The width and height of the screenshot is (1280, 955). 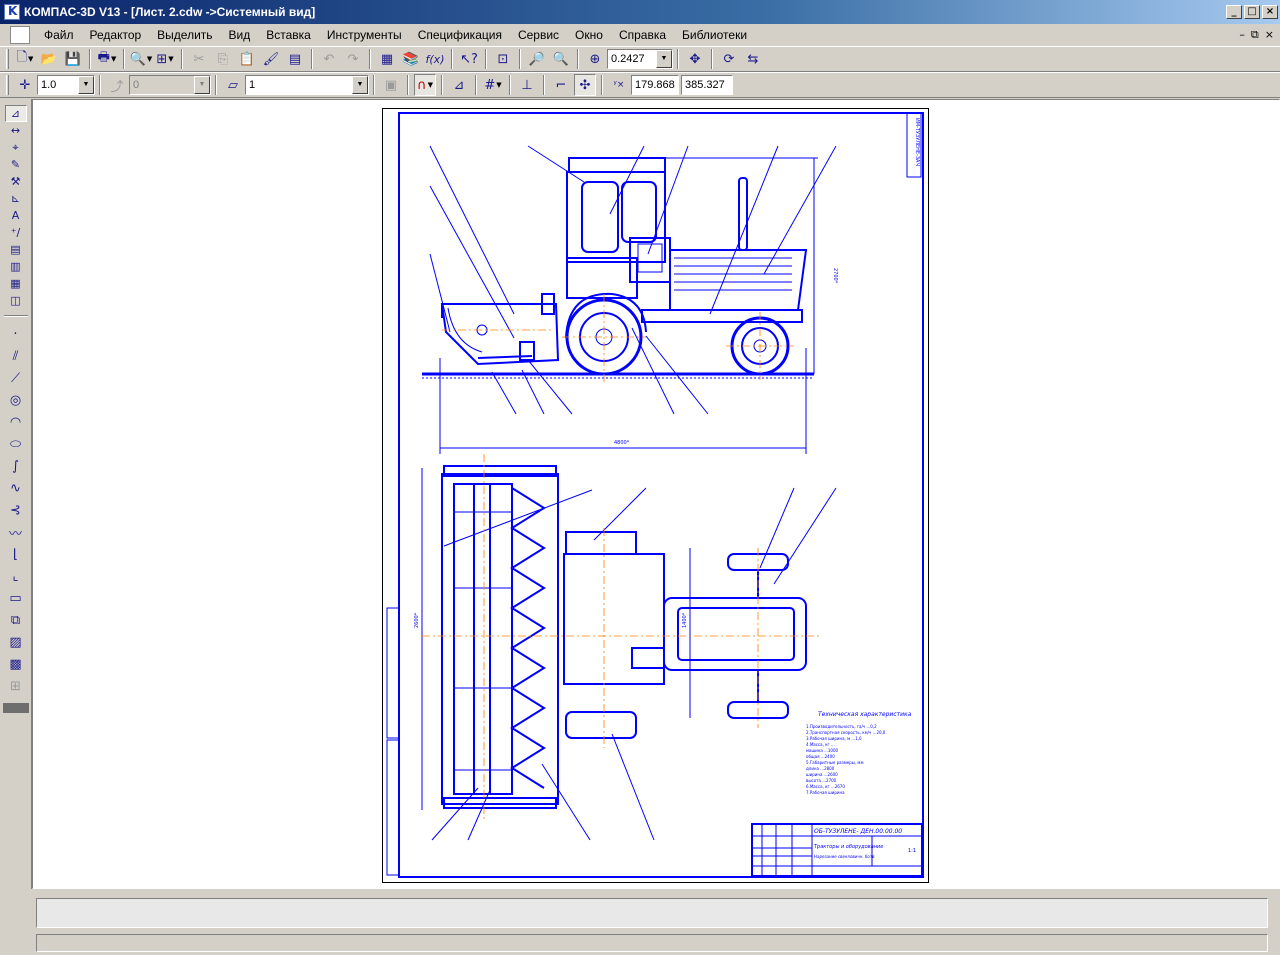 I want to click on minimize-button: _, so click(x=1234, y=12).